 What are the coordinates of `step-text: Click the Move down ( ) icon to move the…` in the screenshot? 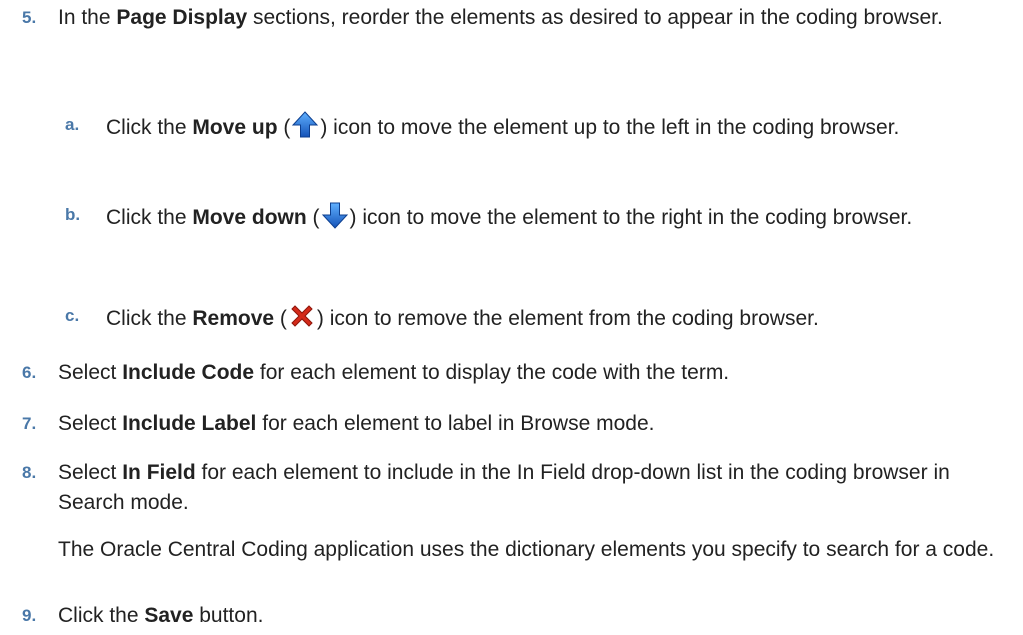 It's located at (562, 216).